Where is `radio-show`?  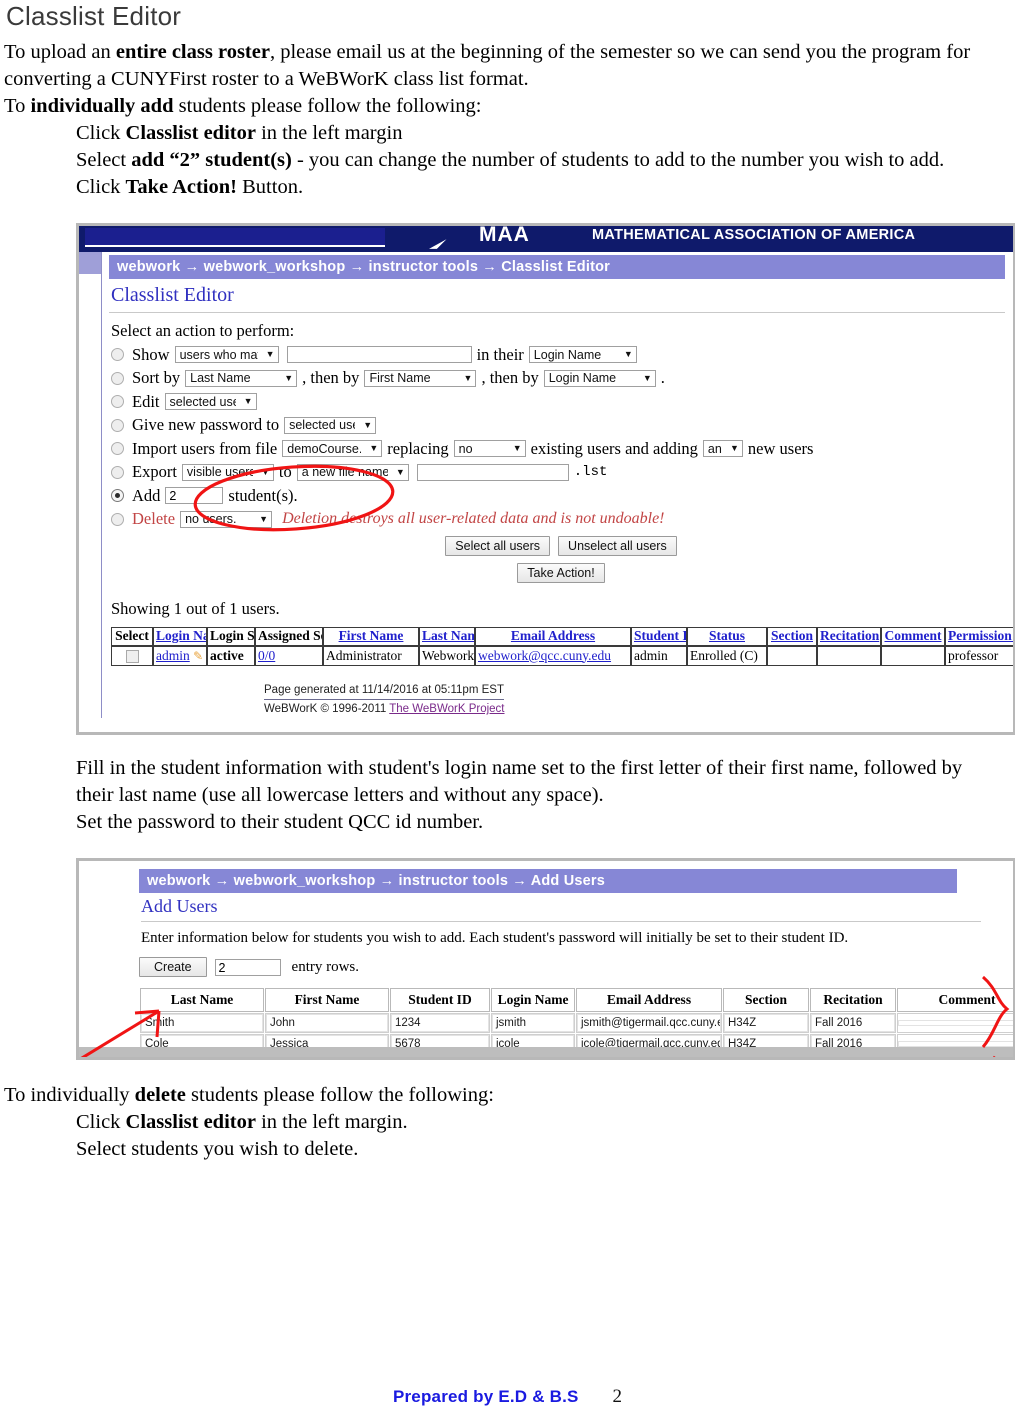 radio-show is located at coordinates (117, 355).